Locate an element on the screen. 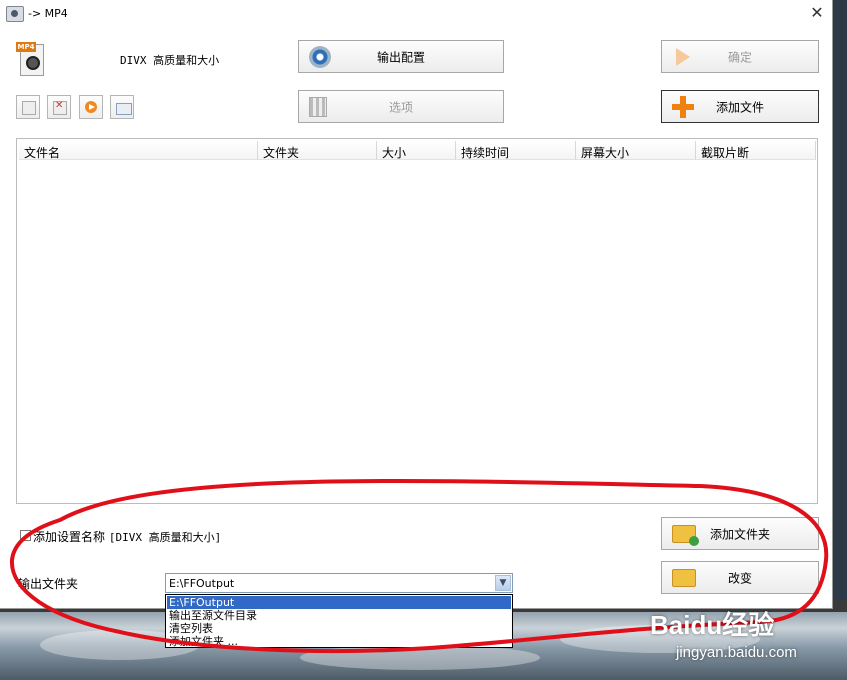  ok-button: 确定 is located at coordinates (740, 56).